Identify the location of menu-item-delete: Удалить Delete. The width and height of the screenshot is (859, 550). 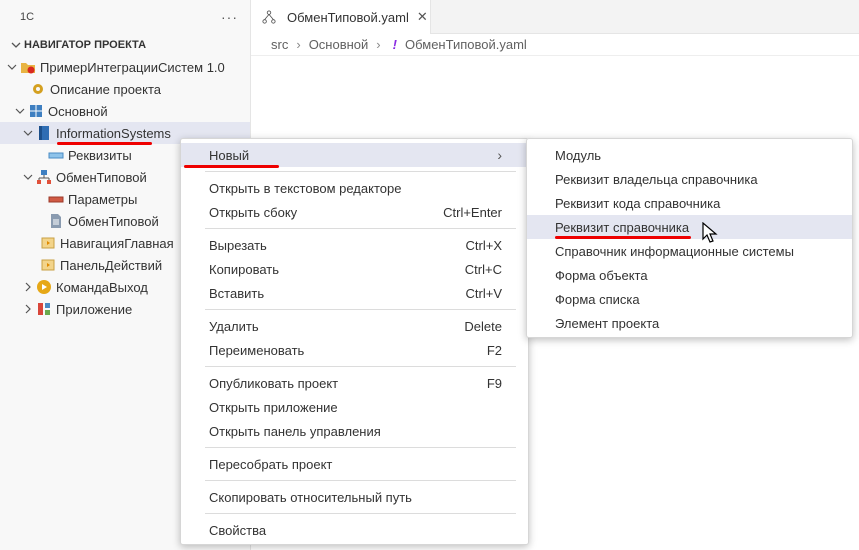
(354, 326).